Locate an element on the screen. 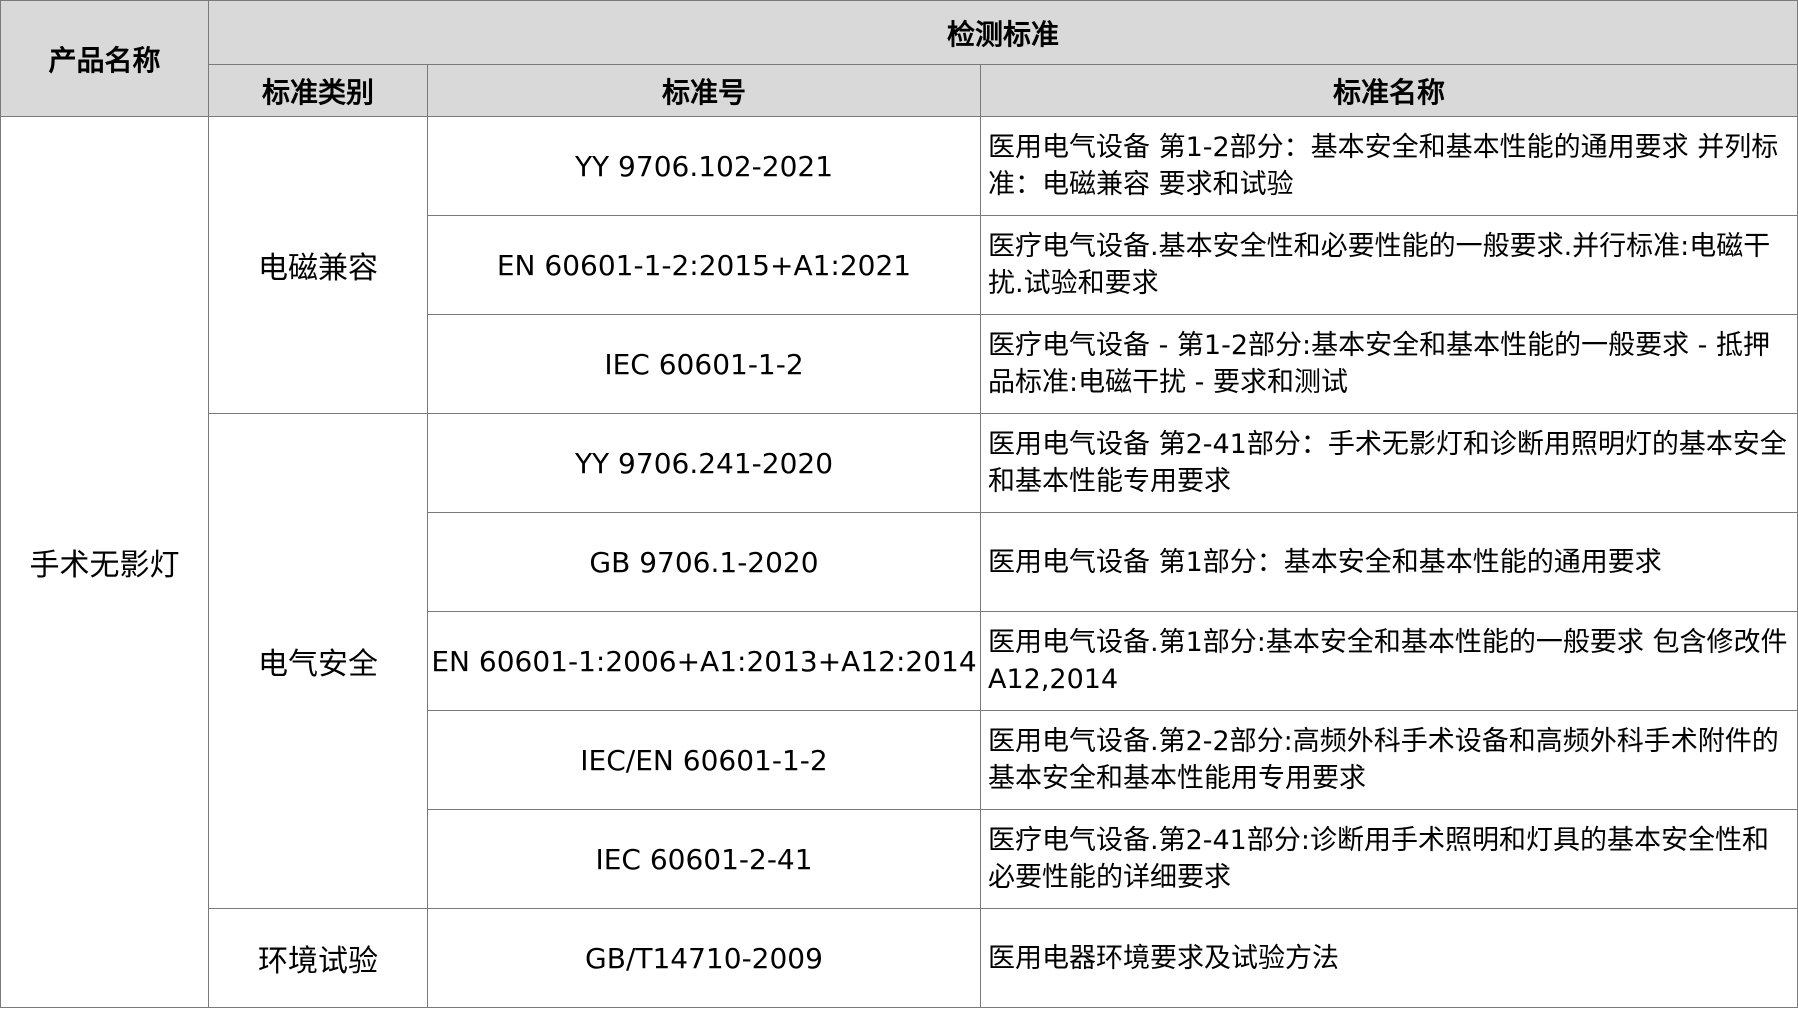  standard-no-cell: GB/T14710-2009 is located at coordinates (704, 958).